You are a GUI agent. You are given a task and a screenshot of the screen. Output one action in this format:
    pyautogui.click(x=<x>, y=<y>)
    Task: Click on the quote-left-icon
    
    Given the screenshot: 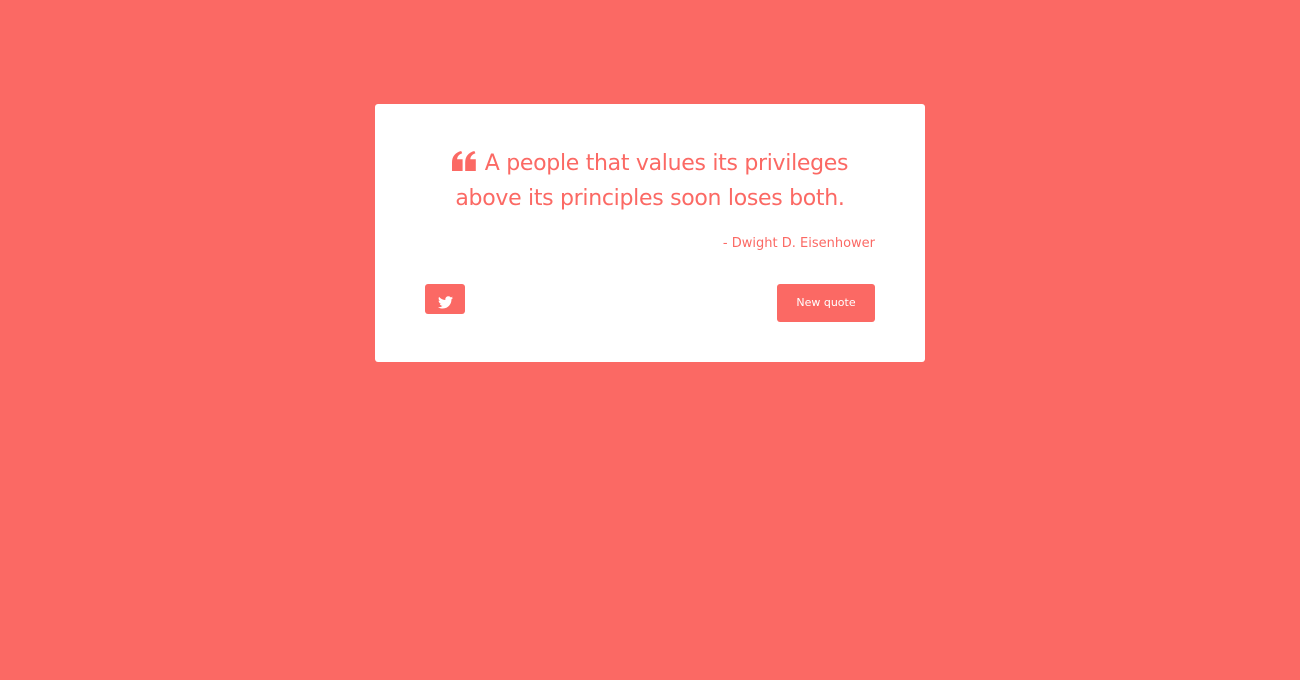 What is the action you would take?
    pyautogui.click(x=463, y=161)
    